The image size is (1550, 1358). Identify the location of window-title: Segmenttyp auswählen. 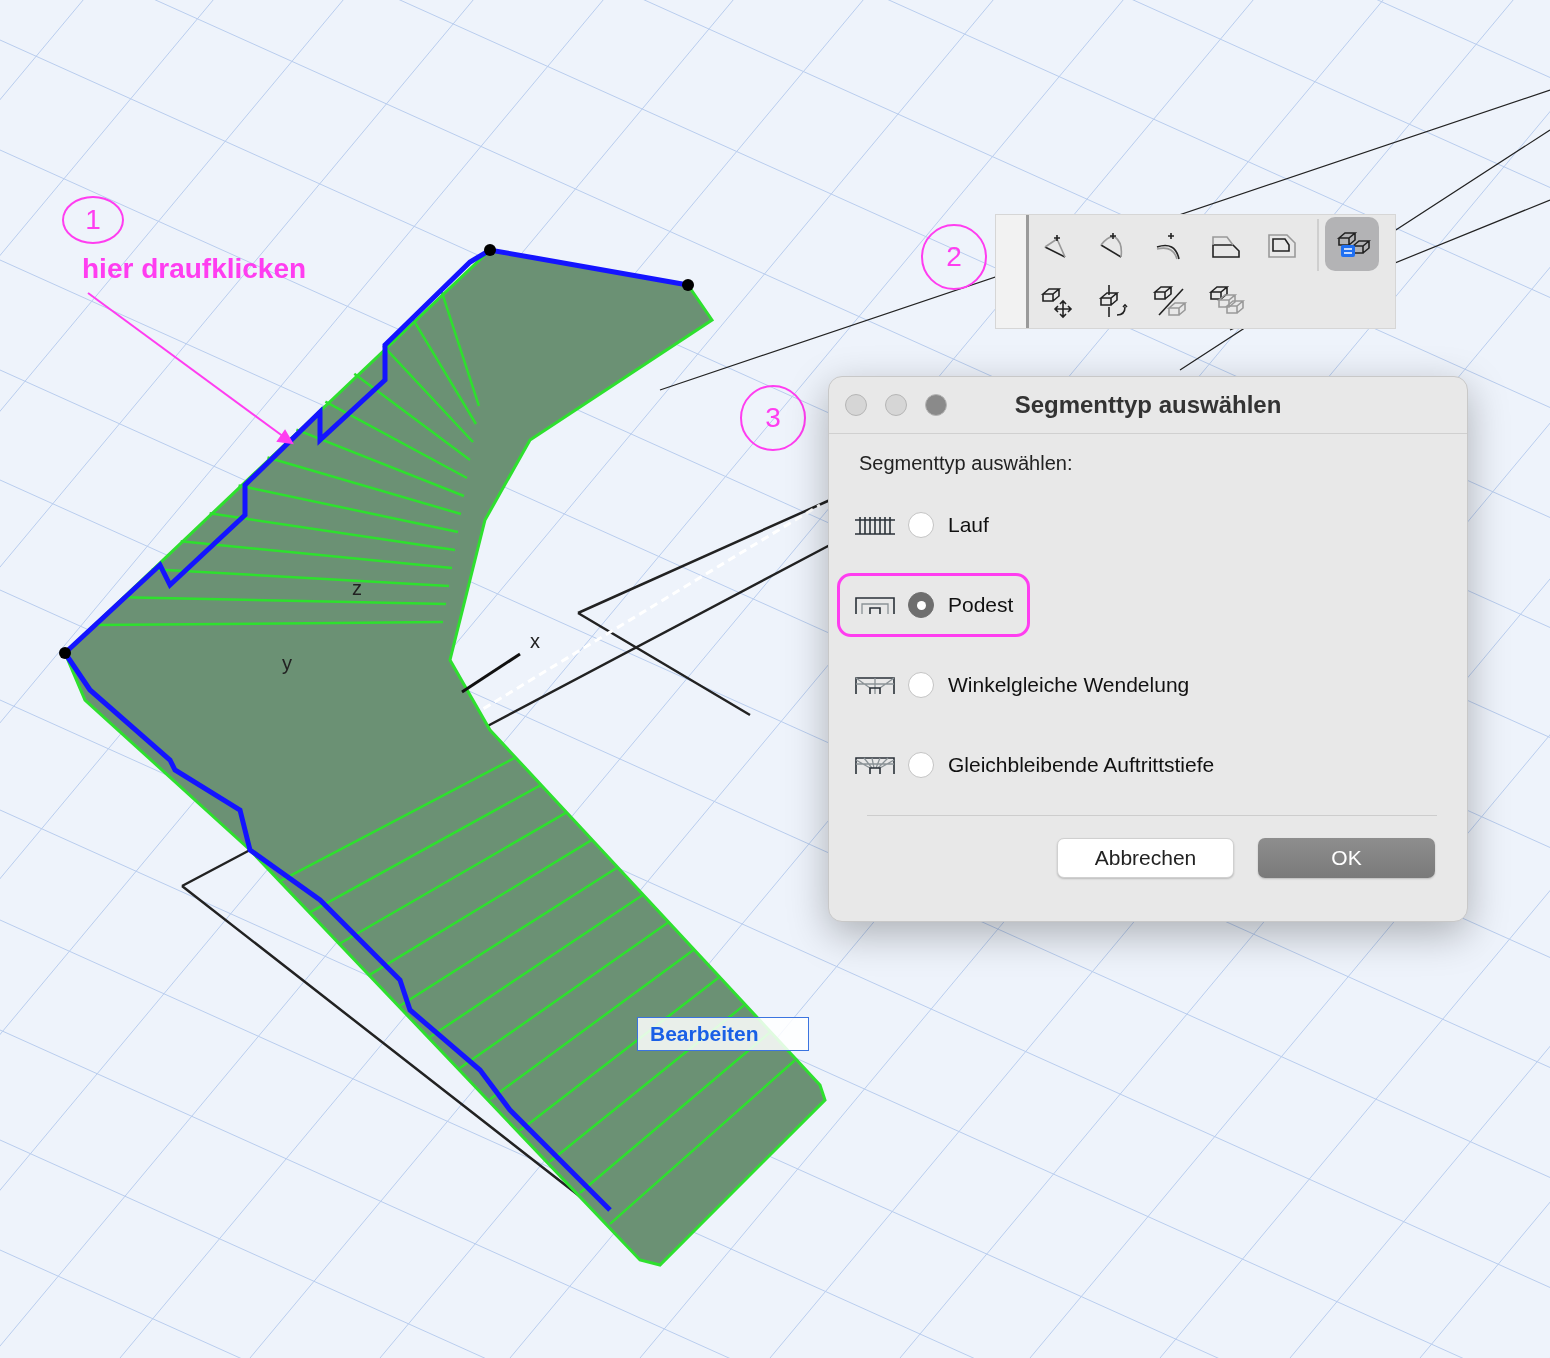
(1148, 404).